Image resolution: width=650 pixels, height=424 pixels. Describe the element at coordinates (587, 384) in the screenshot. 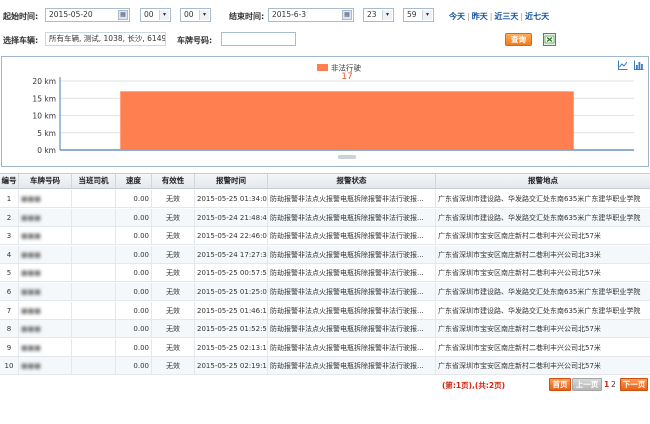

I see `pager-prev-button: 上一页` at that location.